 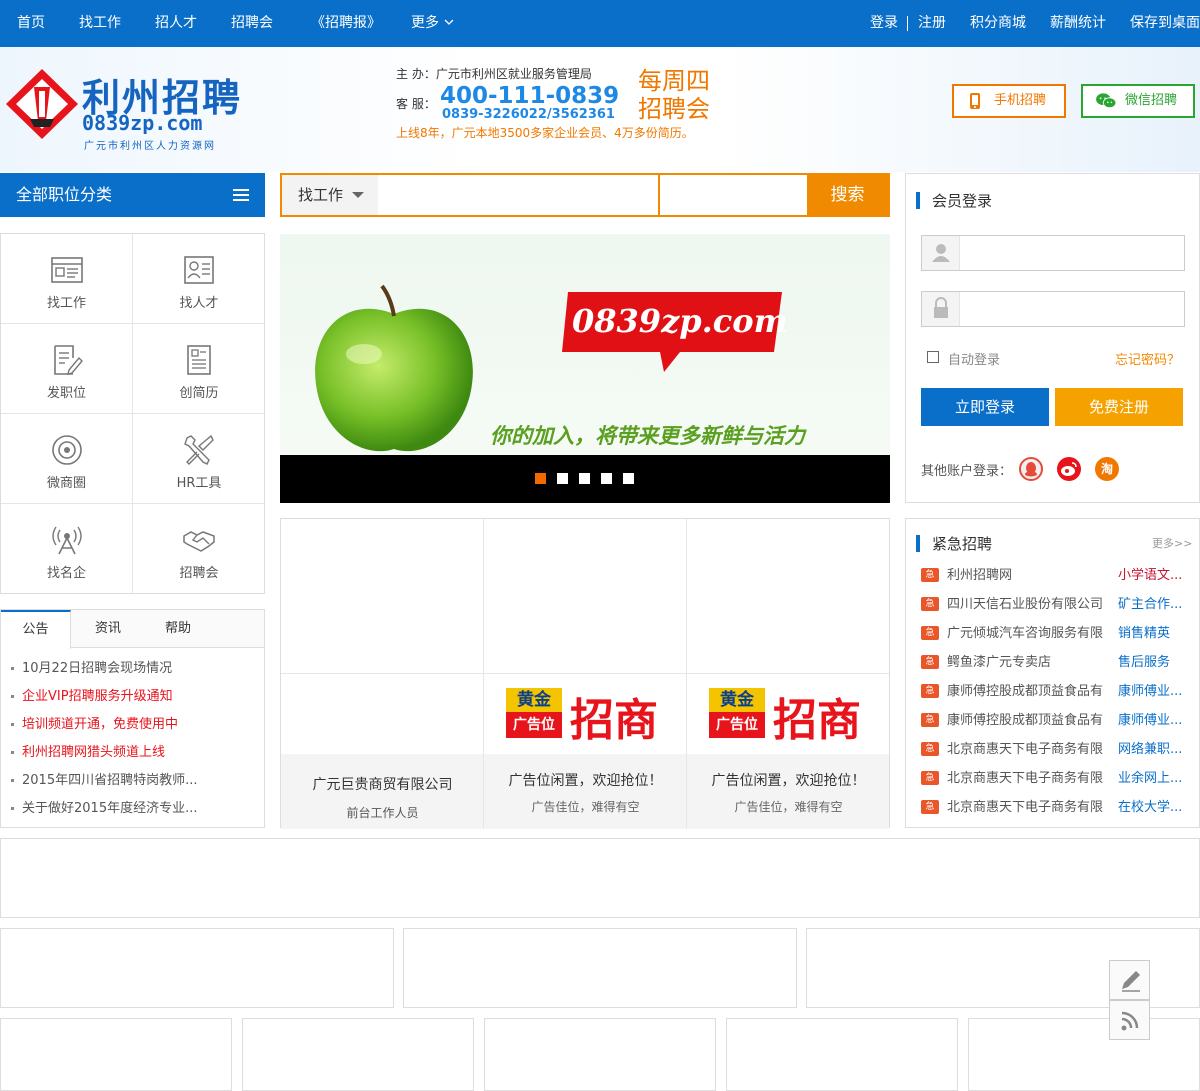 I want to click on tab-news: 资讯, so click(x=108, y=629).